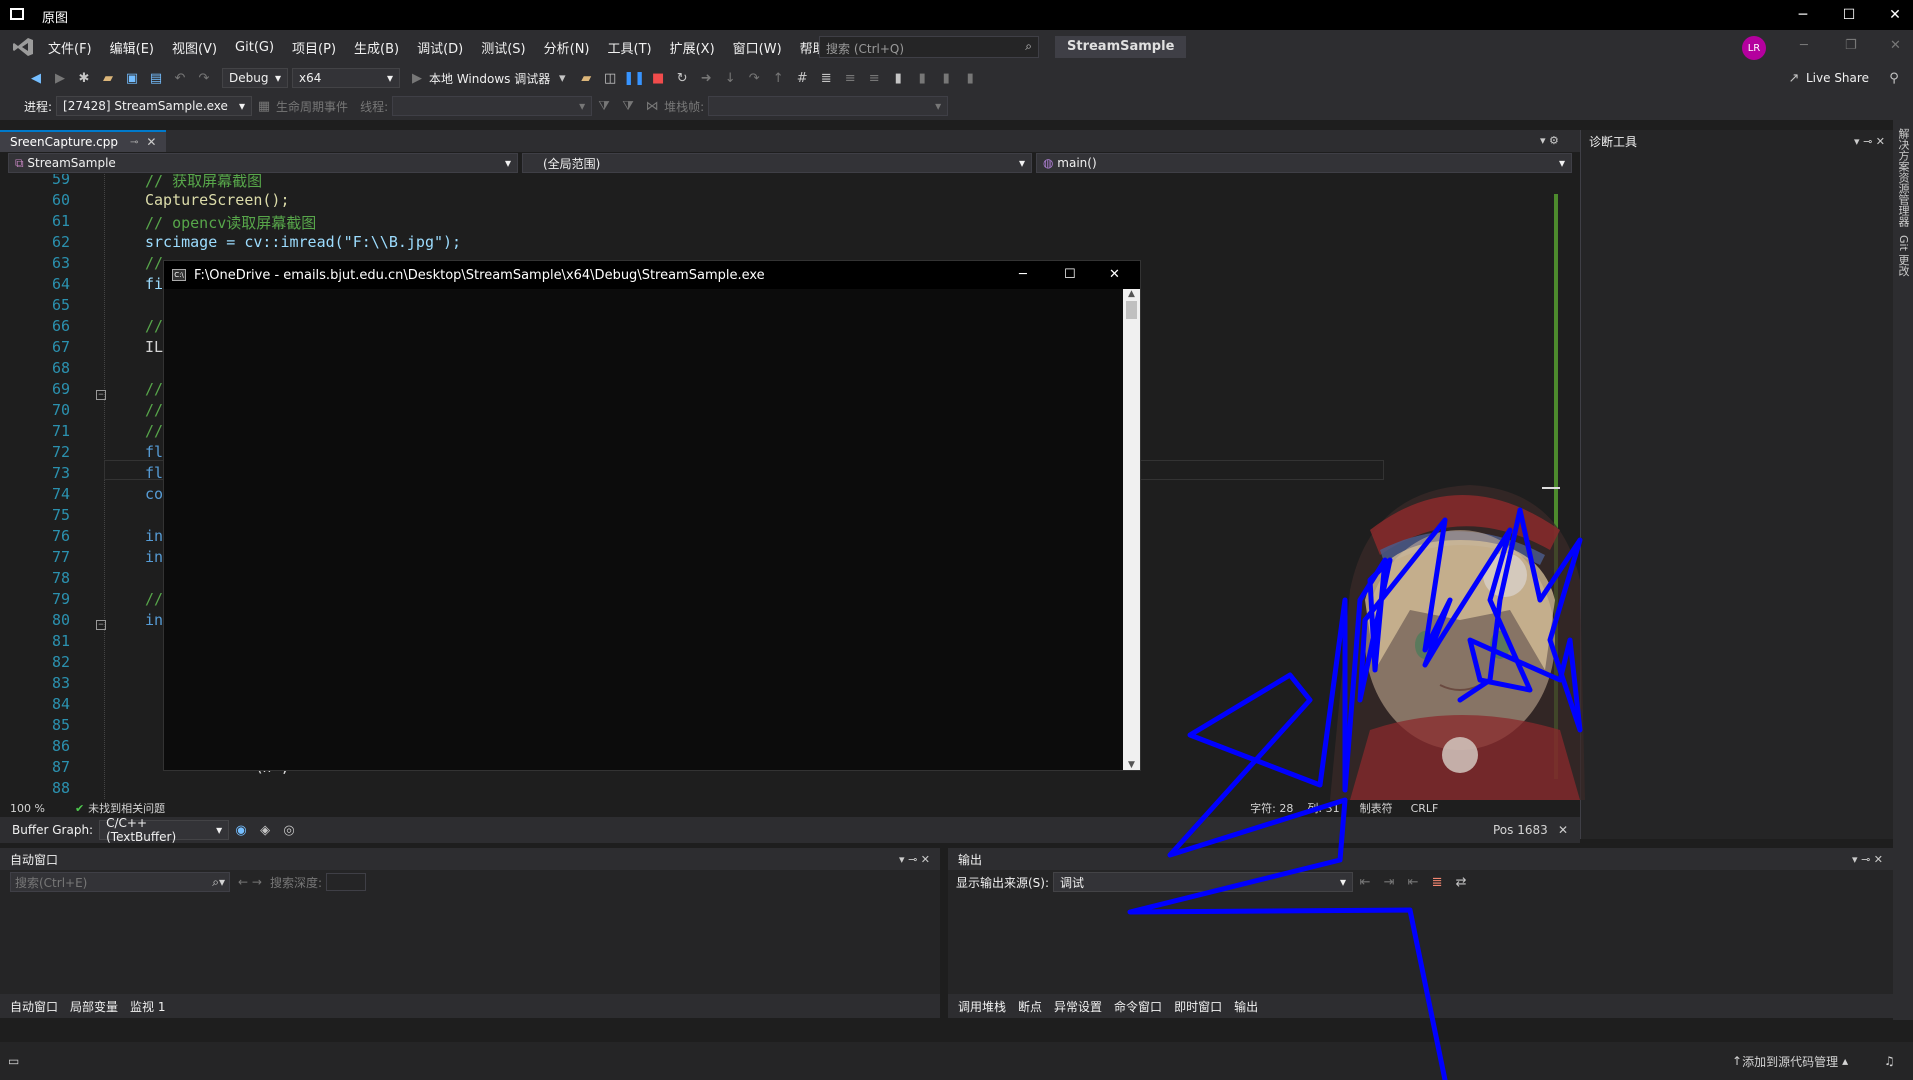 The height and width of the screenshot is (1080, 1913). I want to click on new-item-icon: ✱, so click(84, 78).